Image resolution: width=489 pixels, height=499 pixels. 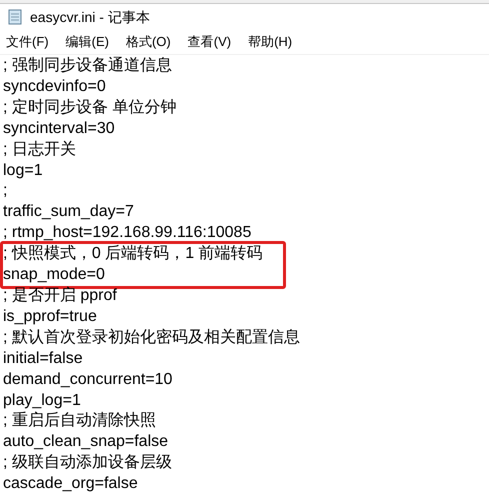 I want to click on text-line: ;, so click(x=5, y=191).